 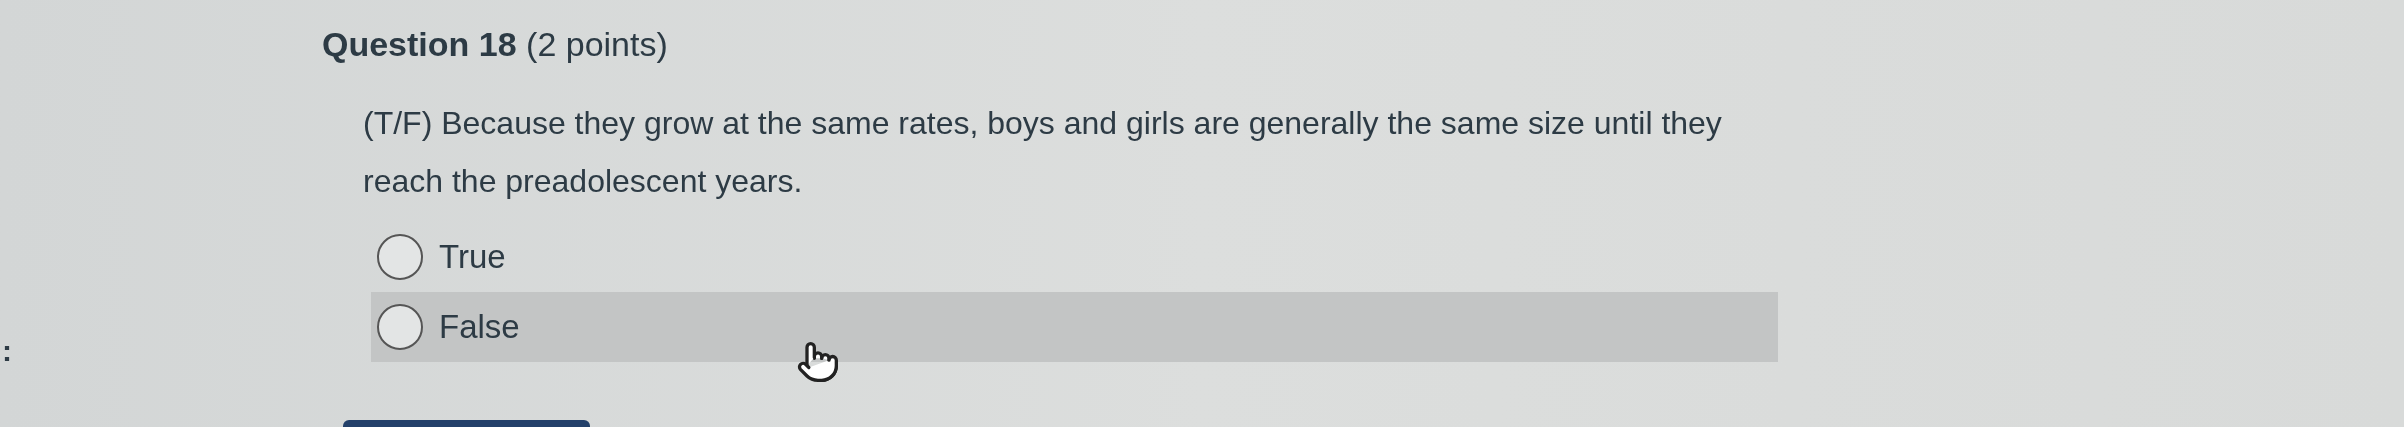 What do you see at coordinates (7, 351) in the screenshot?
I see `edge-text: :` at bounding box center [7, 351].